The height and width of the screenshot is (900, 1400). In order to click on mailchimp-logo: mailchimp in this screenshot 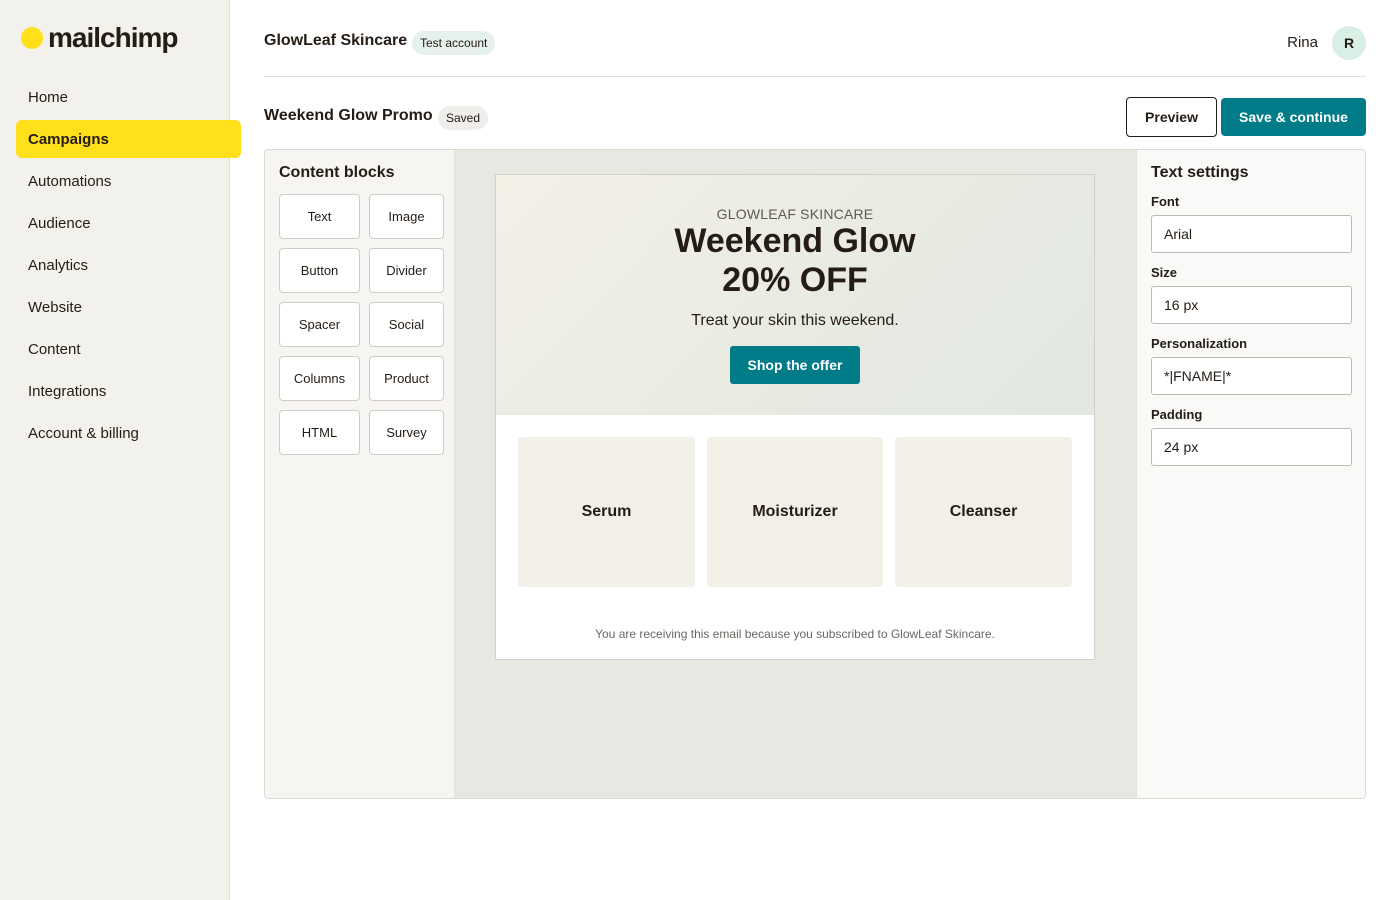, I will do `click(99, 38)`.